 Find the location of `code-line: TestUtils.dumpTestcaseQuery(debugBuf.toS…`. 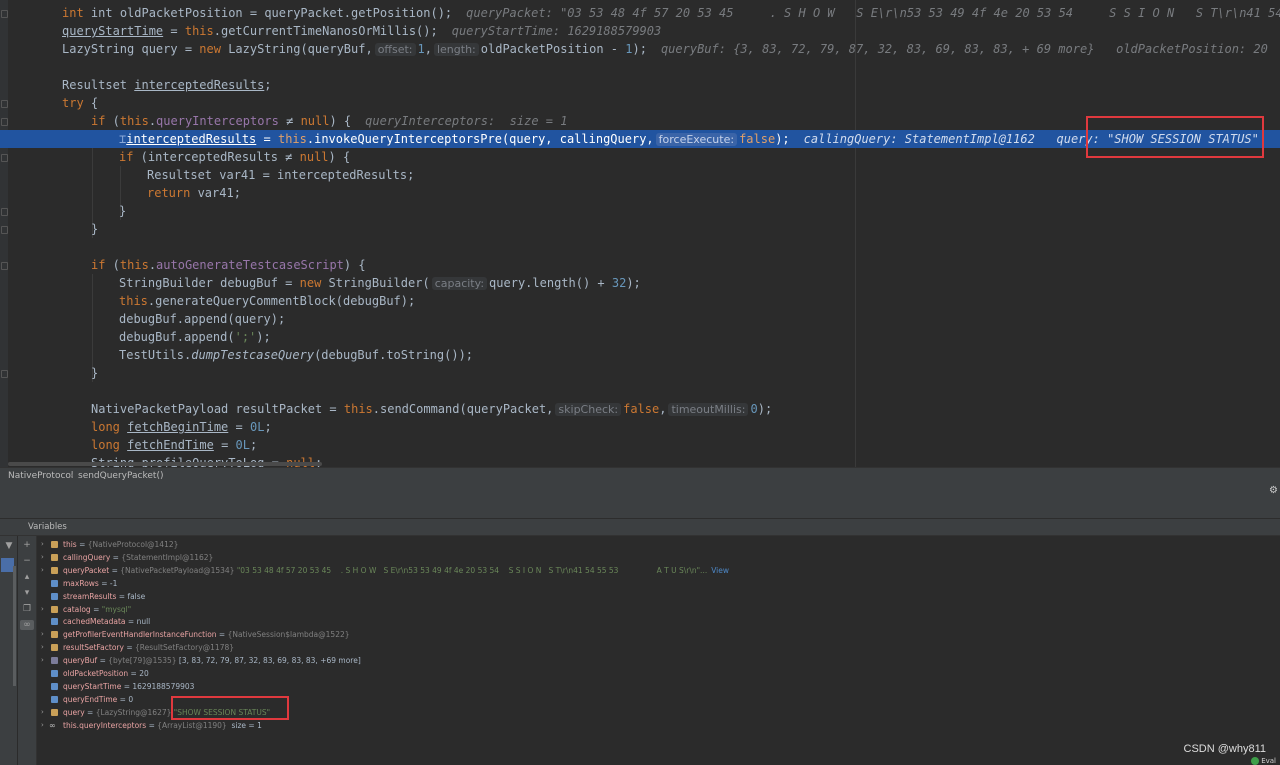

code-line: TestUtils.dumpTestcaseQuery(debugBuf.toS… is located at coordinates (640, 355).